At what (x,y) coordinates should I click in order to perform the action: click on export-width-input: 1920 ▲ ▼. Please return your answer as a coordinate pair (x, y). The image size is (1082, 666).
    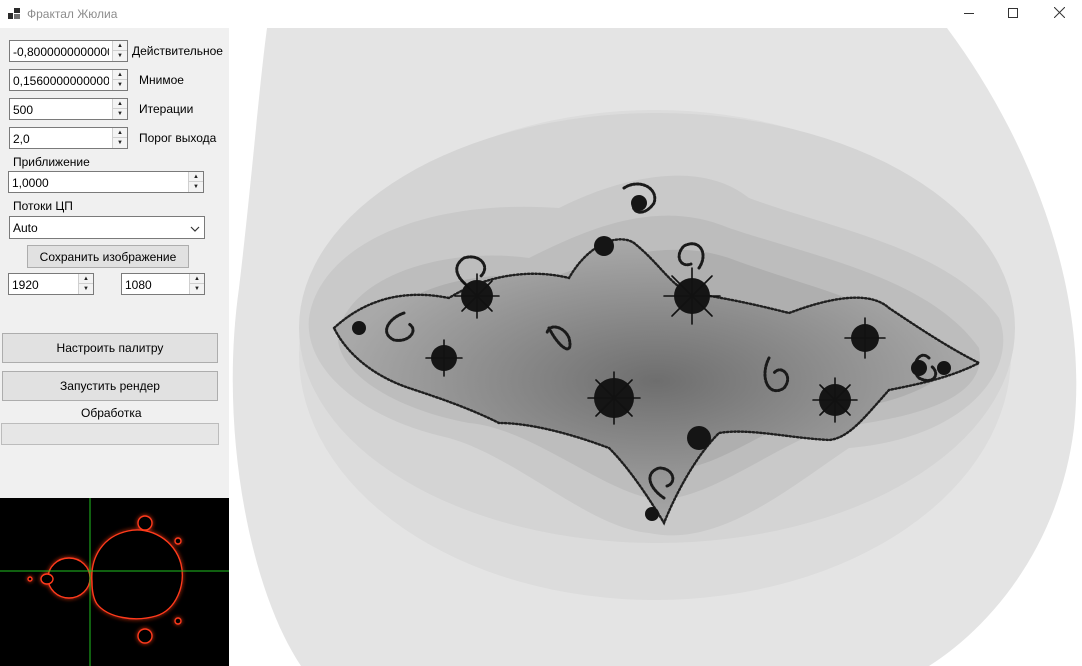
    Looking at the image, I should click on (51, 284).